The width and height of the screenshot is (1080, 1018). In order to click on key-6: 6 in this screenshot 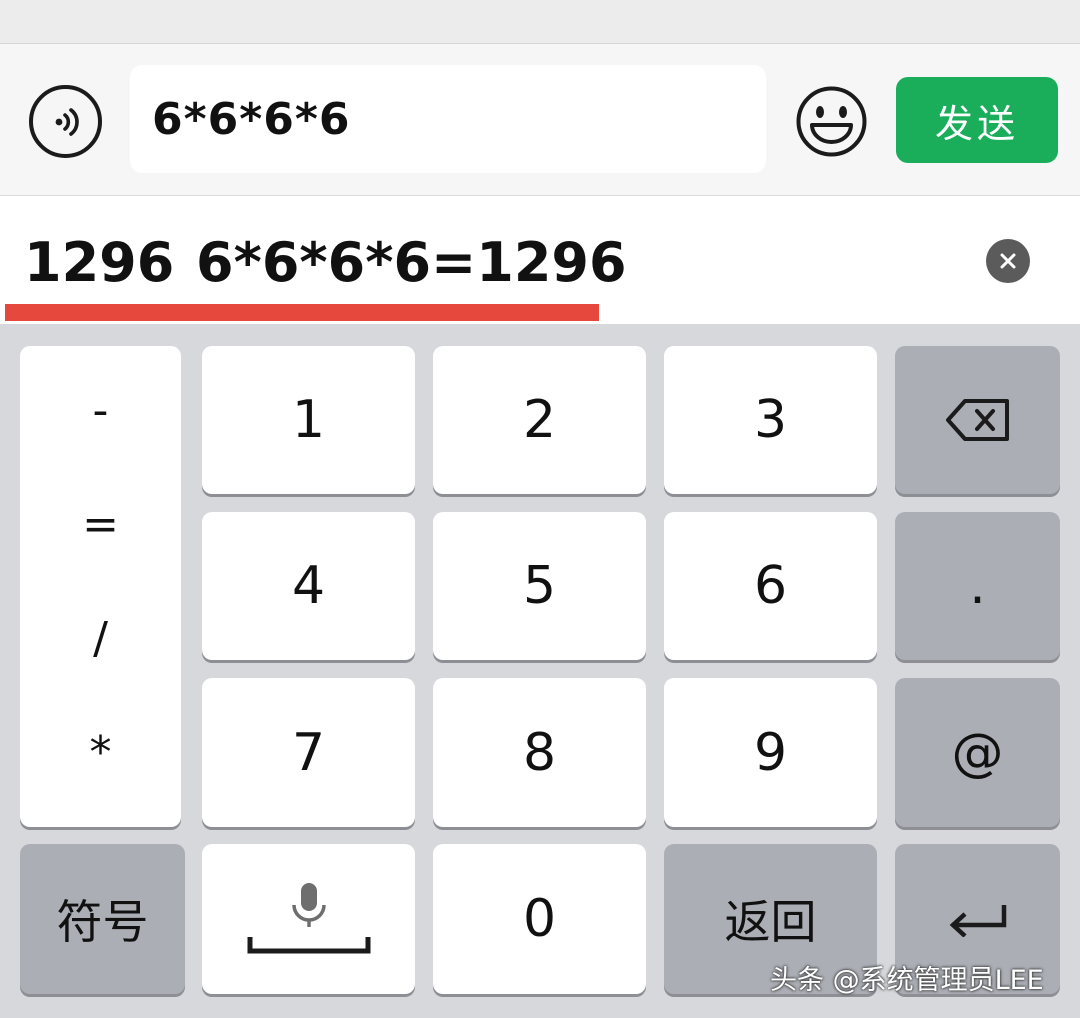, I will do `click(770, 586)`.